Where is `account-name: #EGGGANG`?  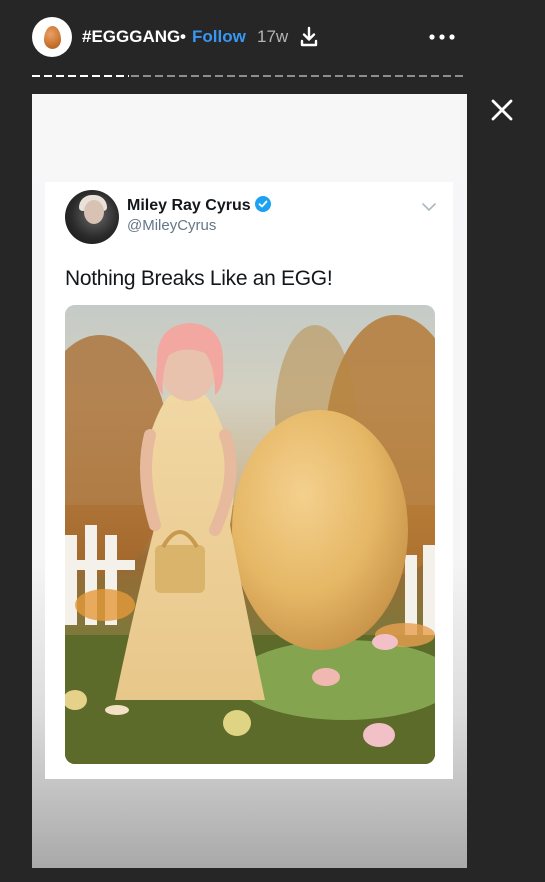 account-name: #EGGGANG is located at coordinates (131, 37).